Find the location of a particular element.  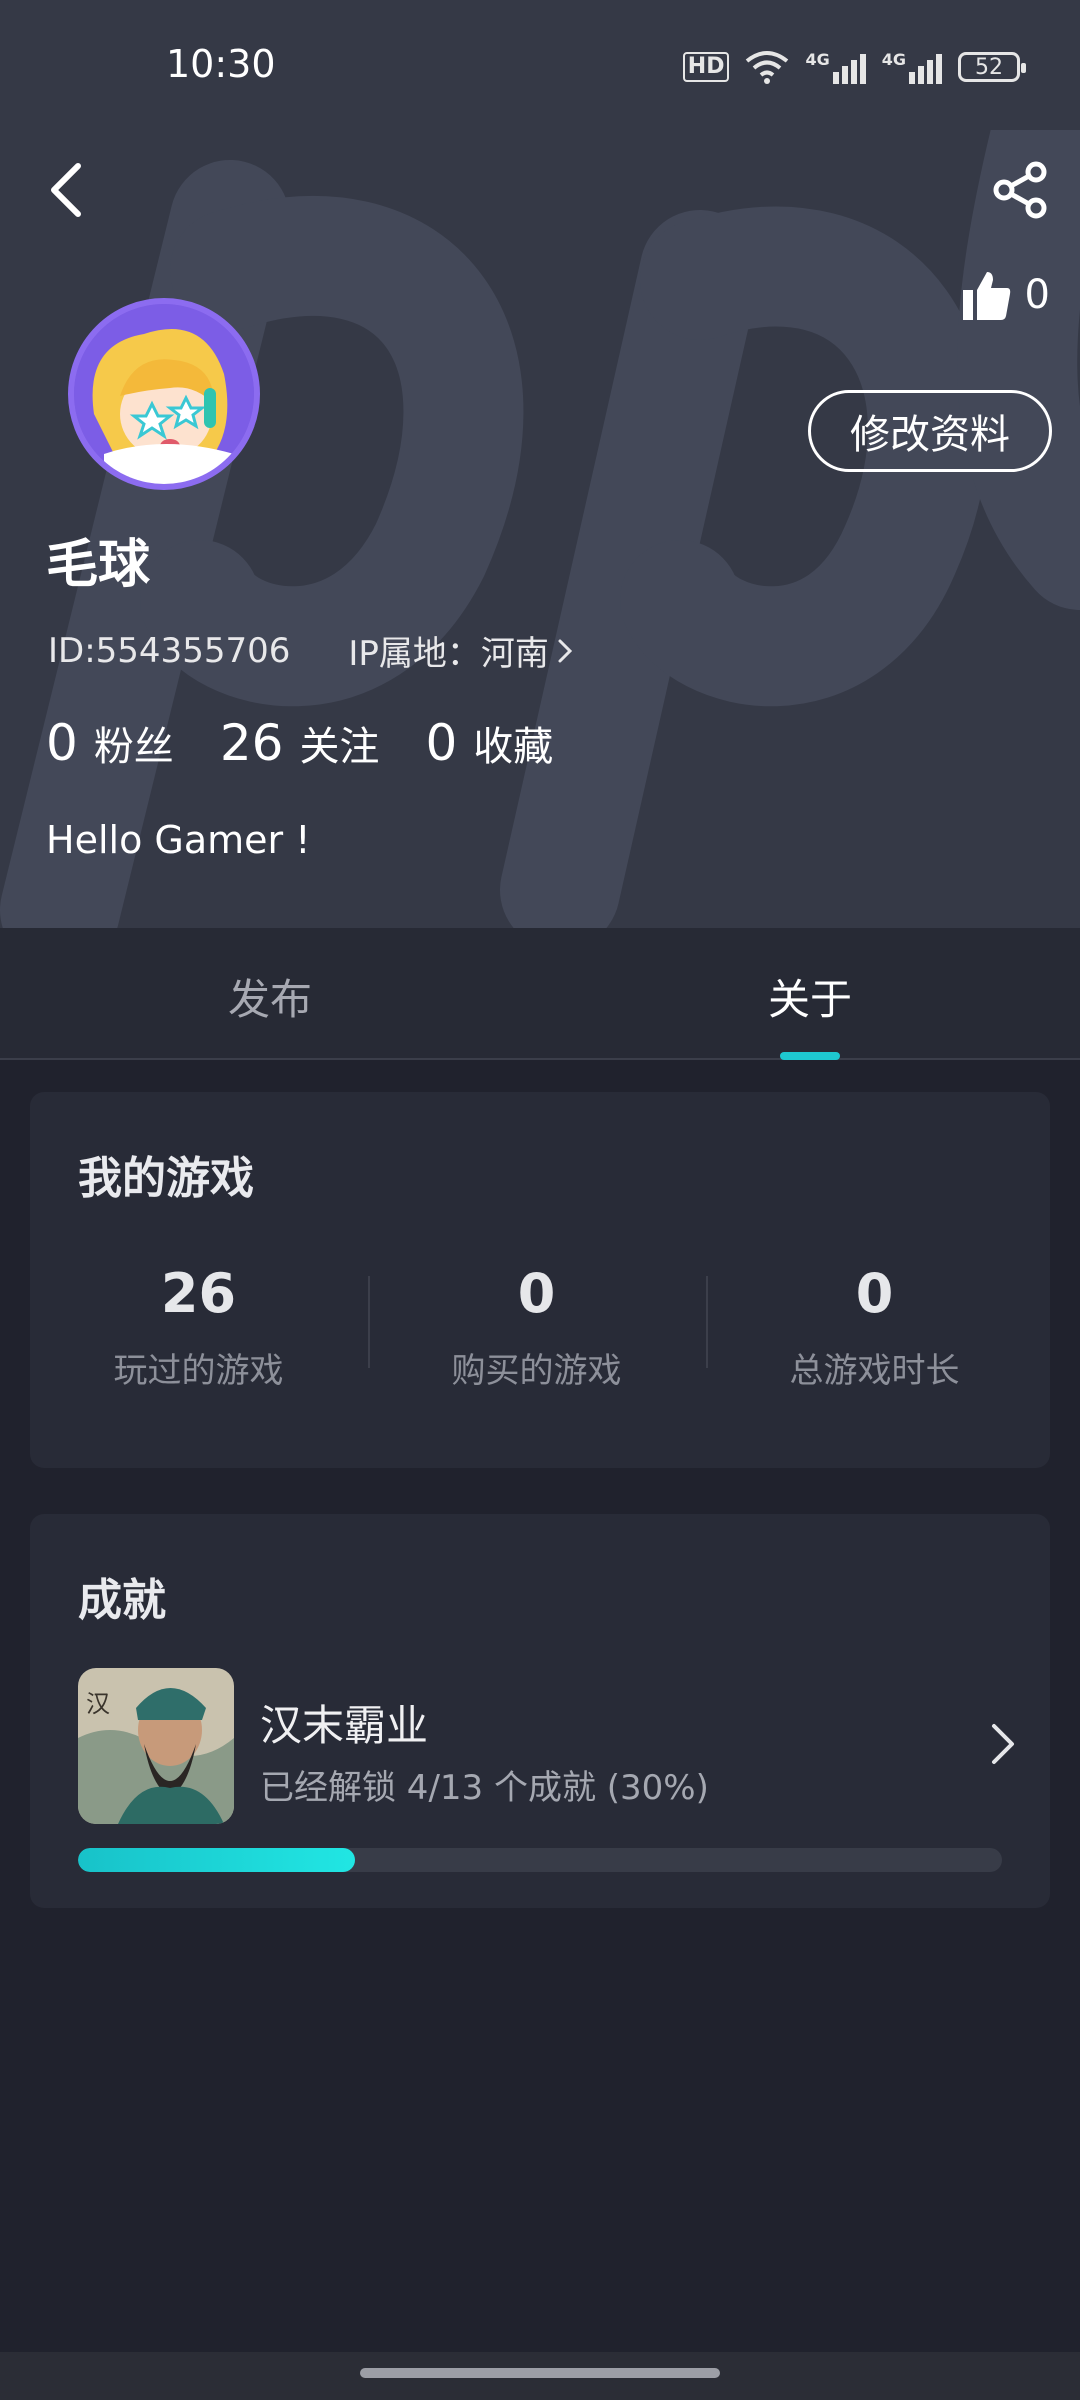

metric-playtime: 0 总游戏时长 is located at coordinates (874, 1327).